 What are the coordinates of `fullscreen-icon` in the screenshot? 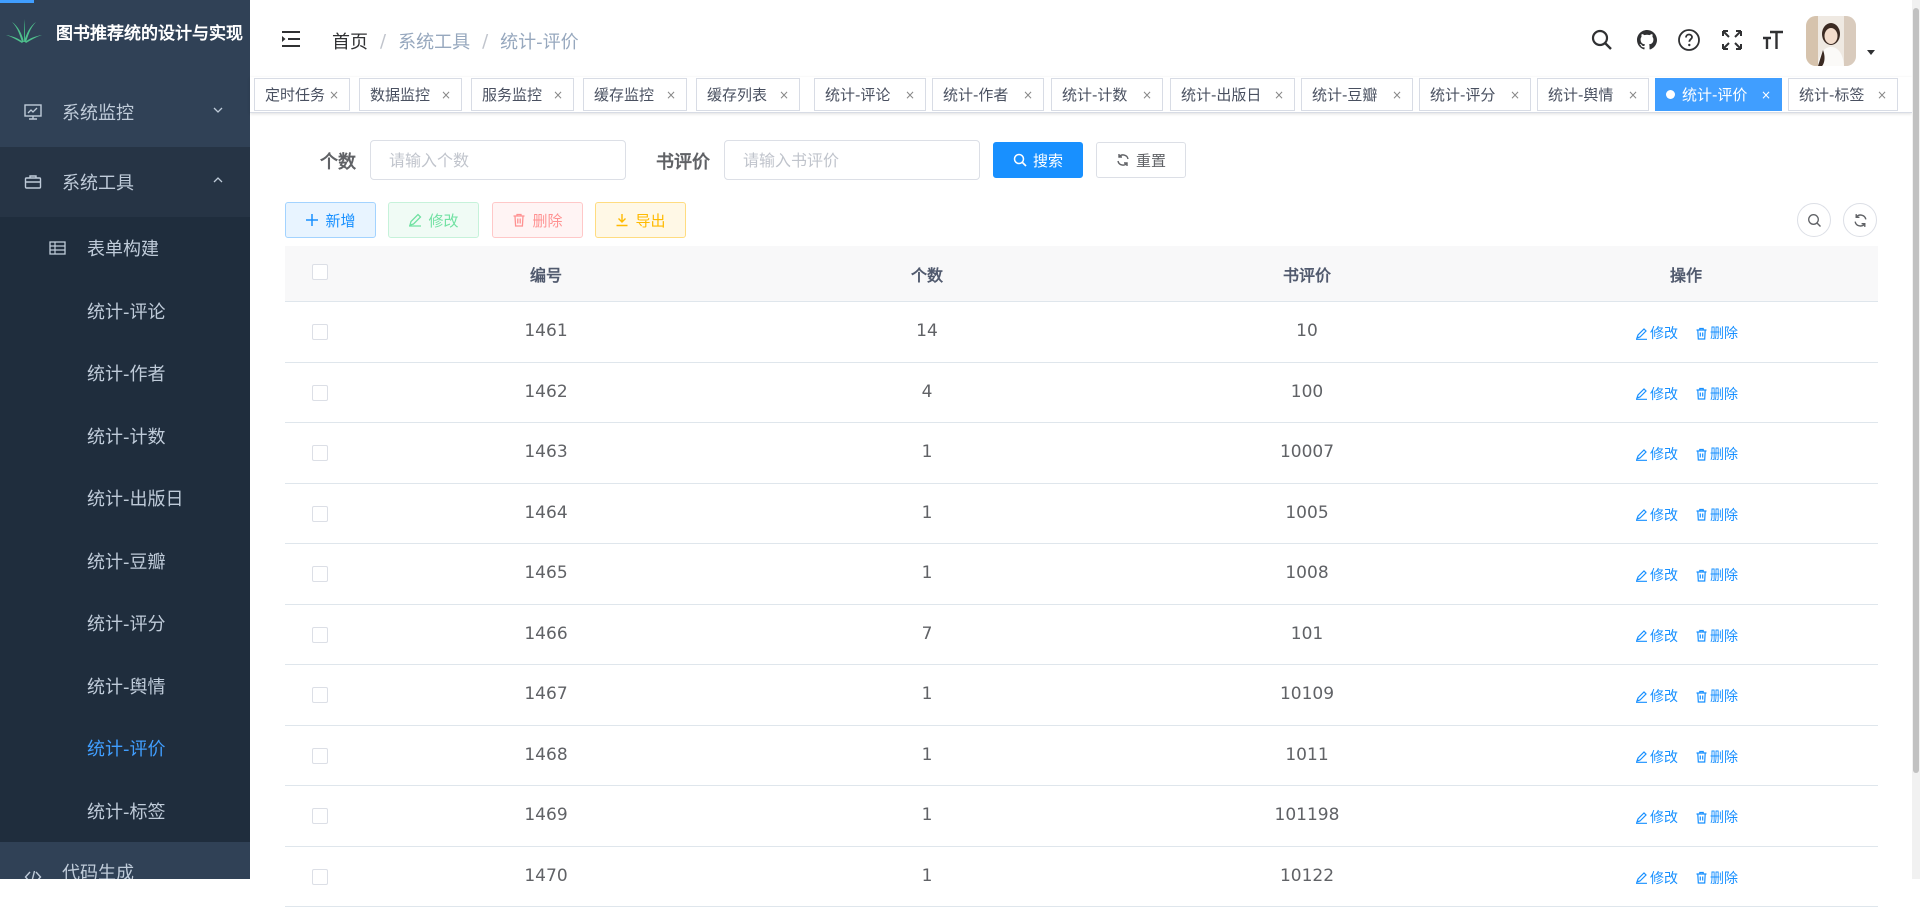 It's located at (1732, 40).